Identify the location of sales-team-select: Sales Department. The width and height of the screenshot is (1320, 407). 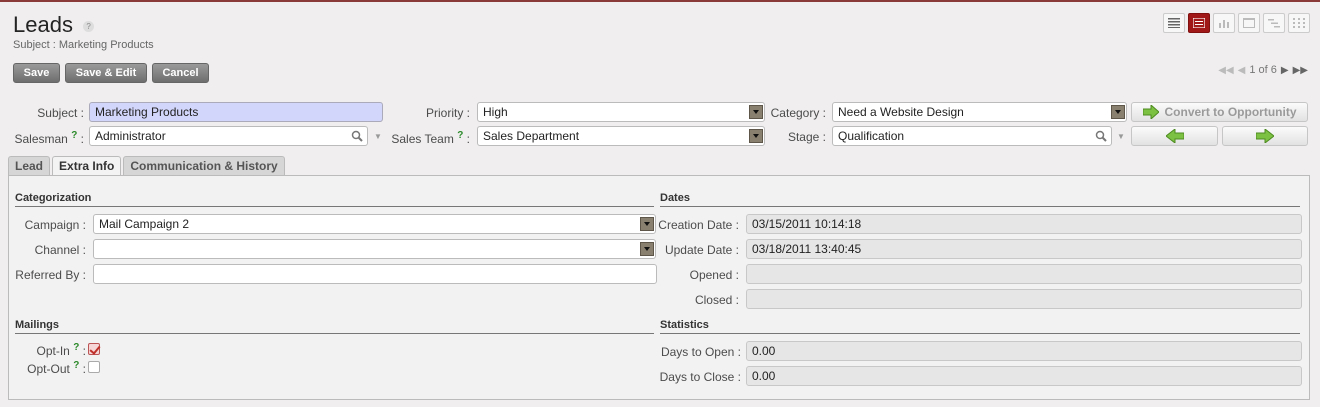
(621, 136).